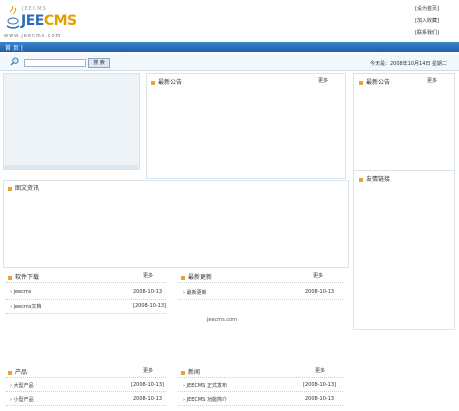  I want to click on list-item: › JEECMS 功能简介, so click(205, 399).